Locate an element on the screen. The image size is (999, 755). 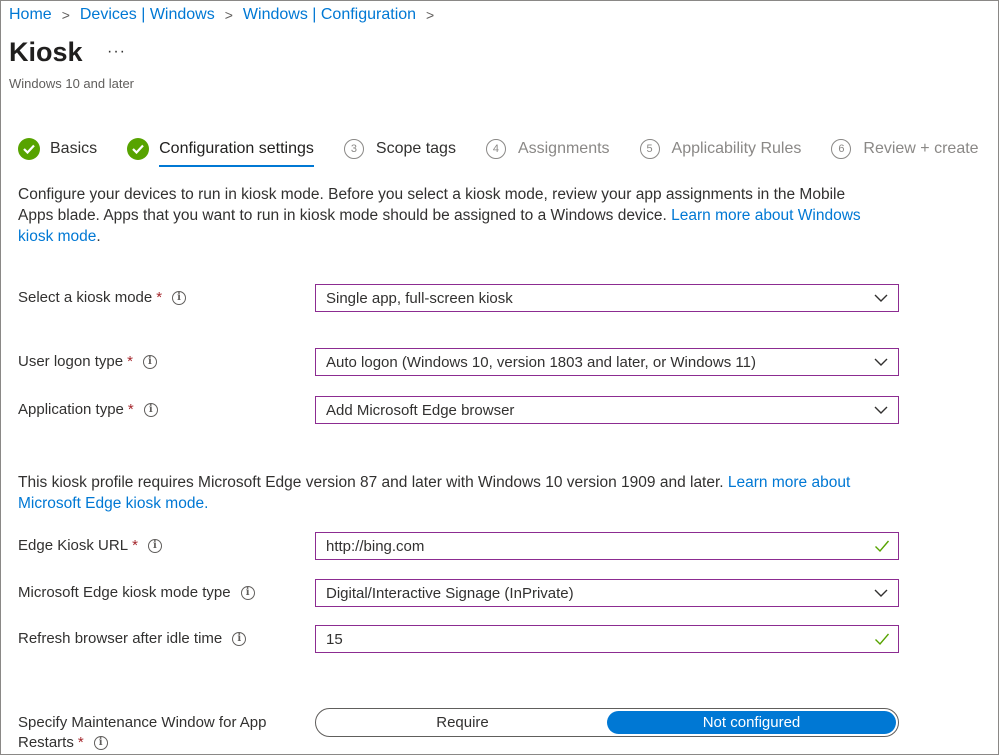
step-label: Scope tags is located at coordinates (415, 148).